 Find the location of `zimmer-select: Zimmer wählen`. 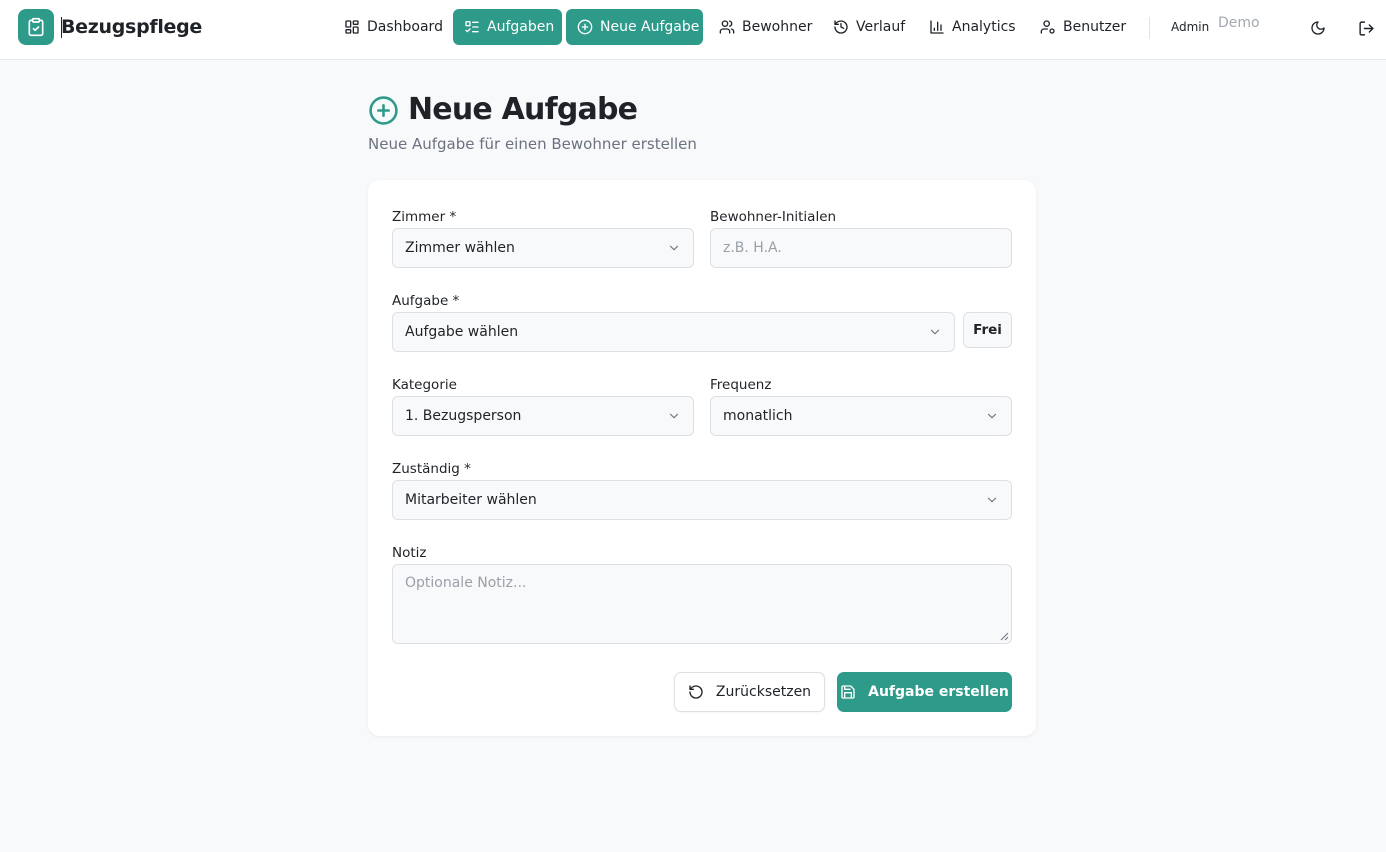

zimmer-select: Zimmer wählen is located at coordinates (543, 248).